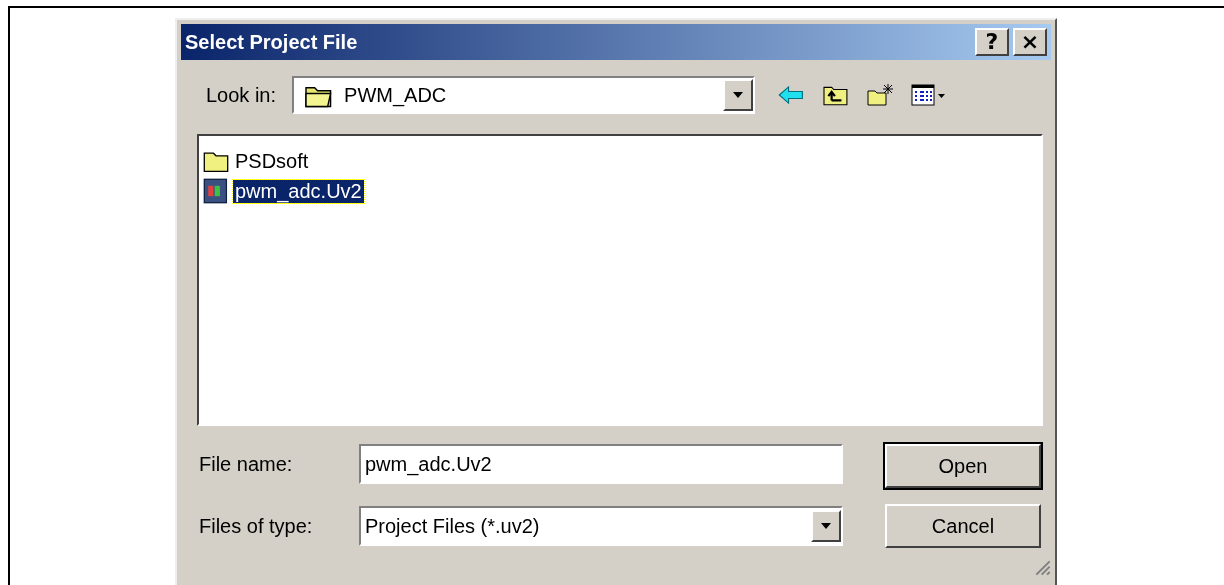 This screenshot has height=585, width=1224. What do you see at coordinates (272, 161) in the screenshot?
I see `file-item: PSDsoft` at bounding box center [272, 161].